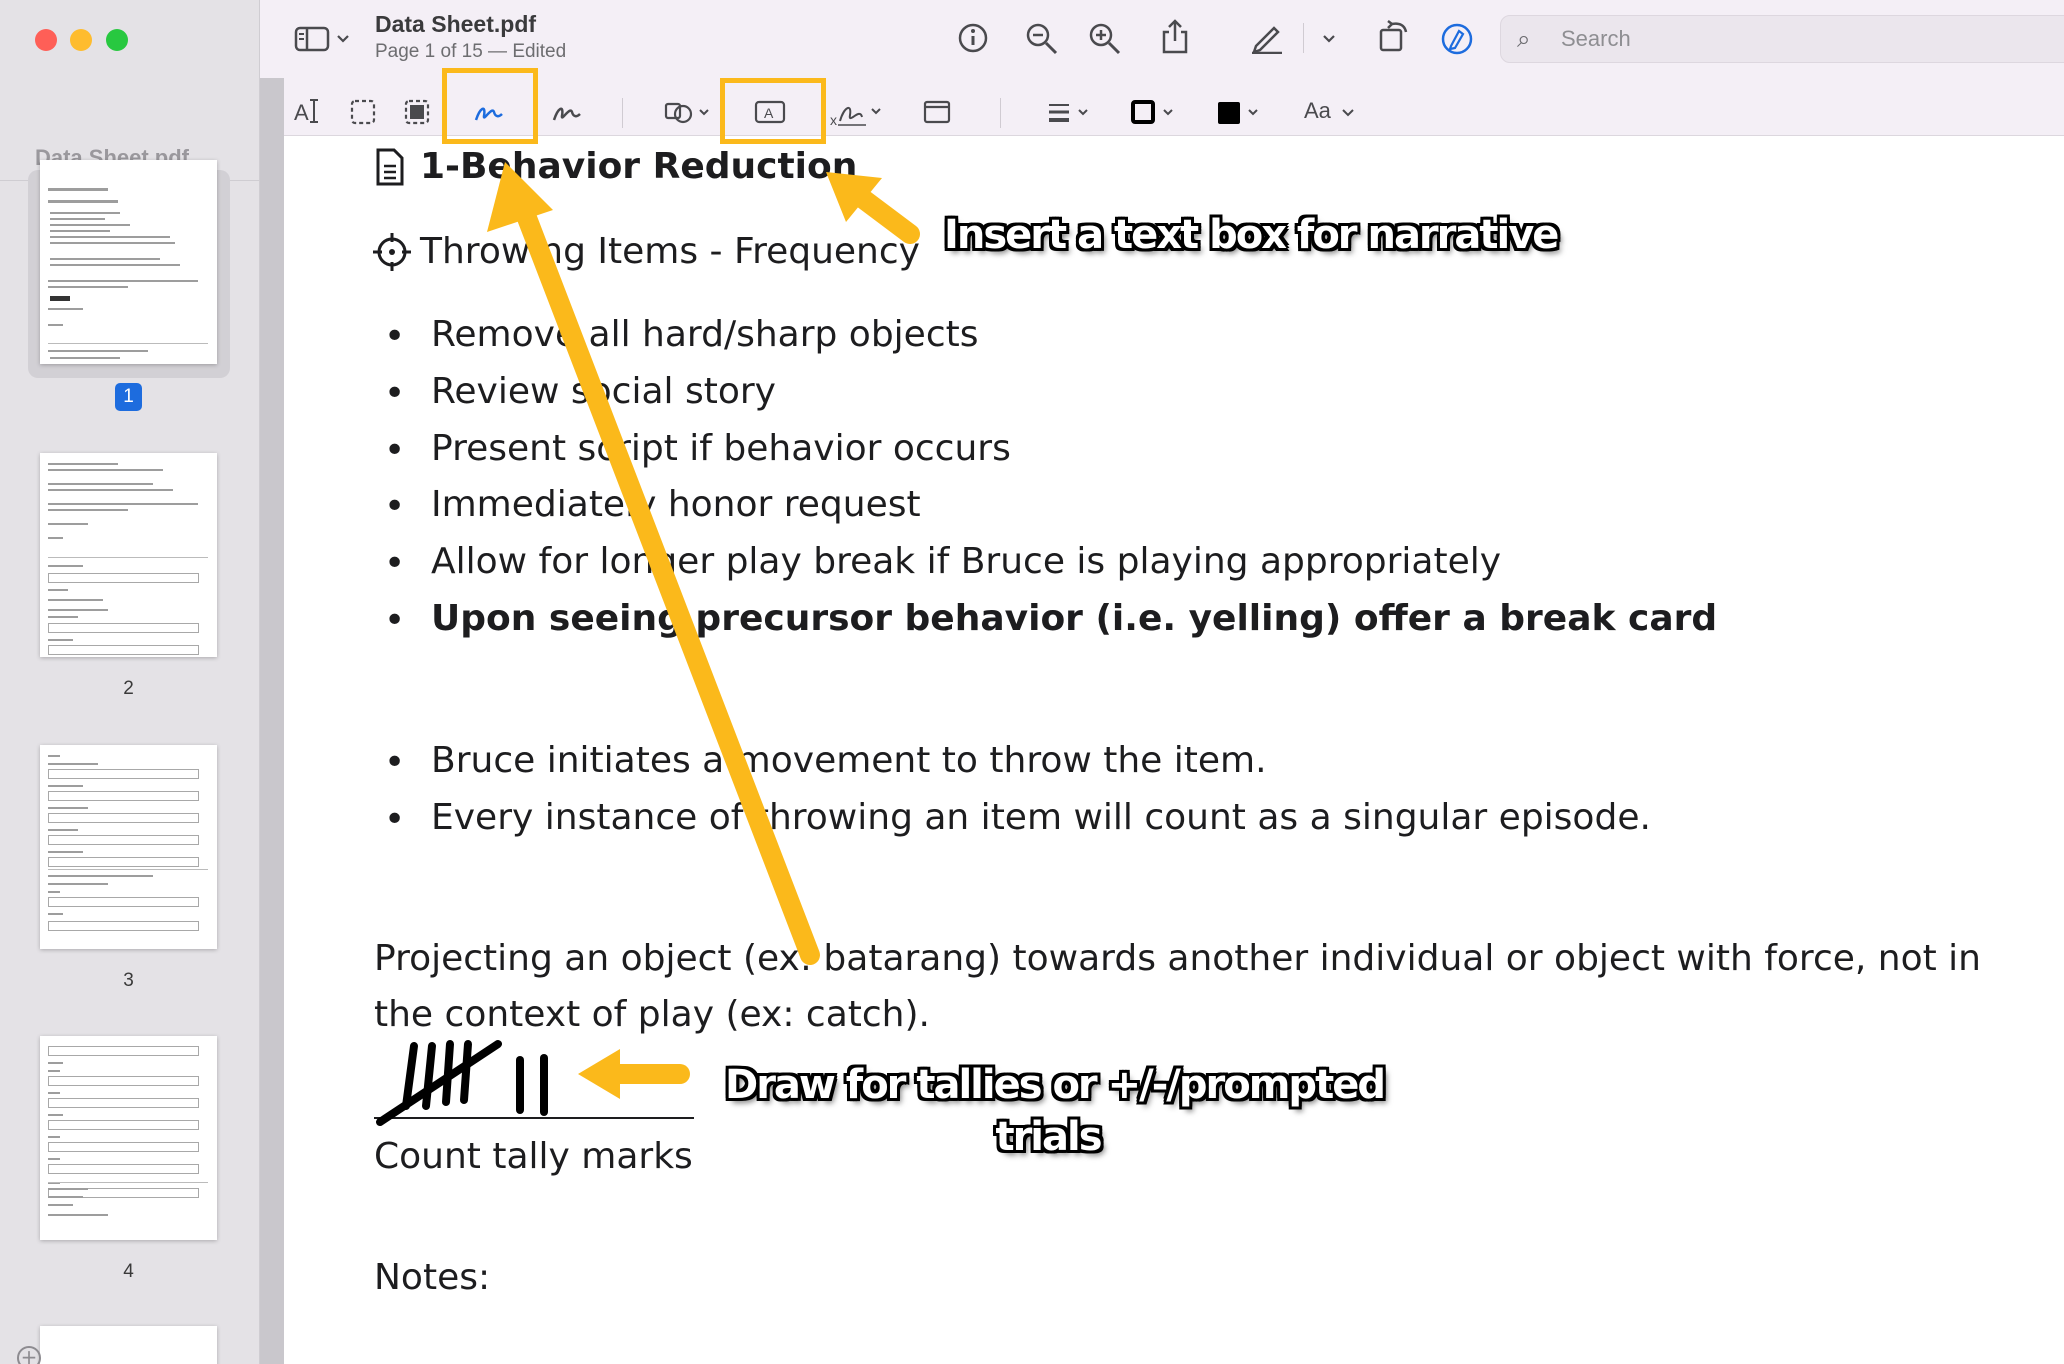 Image resolution: width=2064 pixels, height=1364 pixels. I want to click on sidebar-splitter, so click(272, 682).